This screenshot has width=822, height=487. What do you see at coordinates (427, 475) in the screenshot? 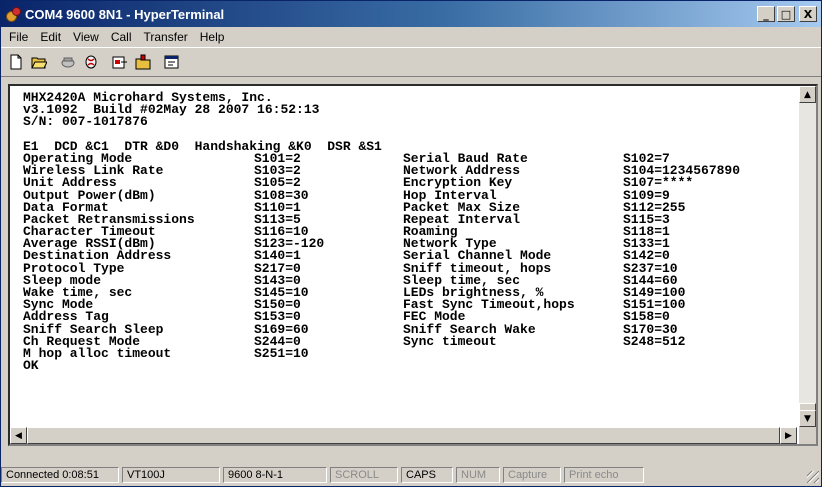
I see `status-caps: CAPS` at bounding box center [427, 475].